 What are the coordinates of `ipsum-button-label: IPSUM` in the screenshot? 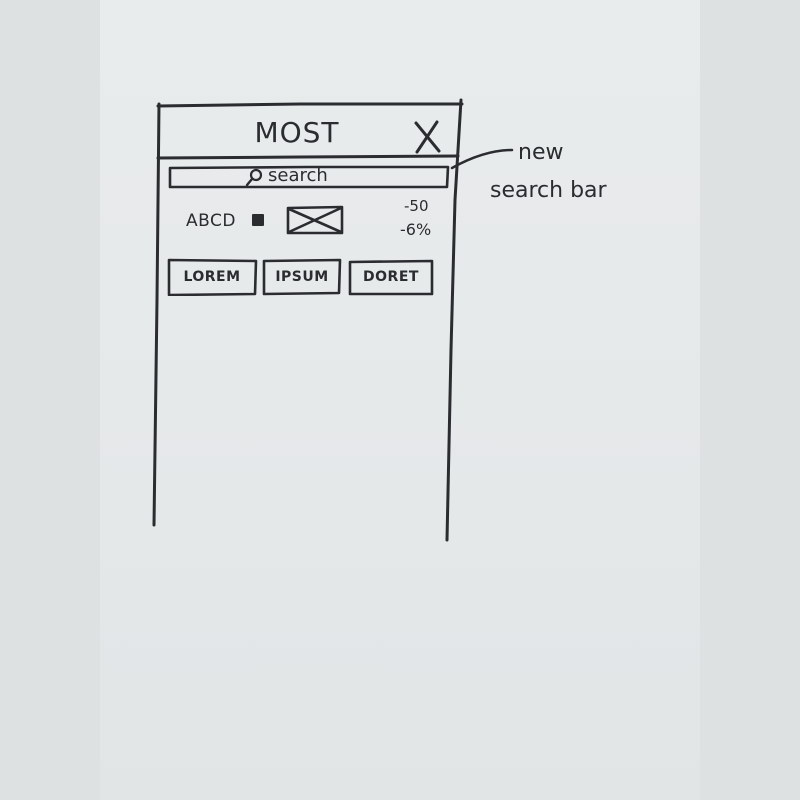 It's located at (302, 277).